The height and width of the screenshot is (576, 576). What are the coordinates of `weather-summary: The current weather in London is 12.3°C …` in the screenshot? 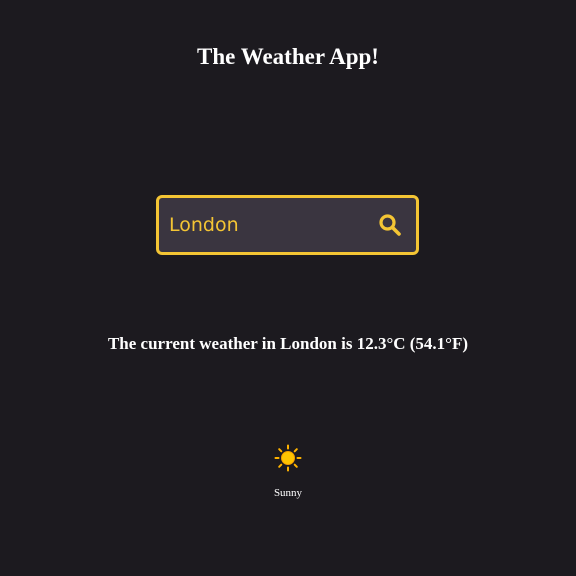 It's located at (288, 343).